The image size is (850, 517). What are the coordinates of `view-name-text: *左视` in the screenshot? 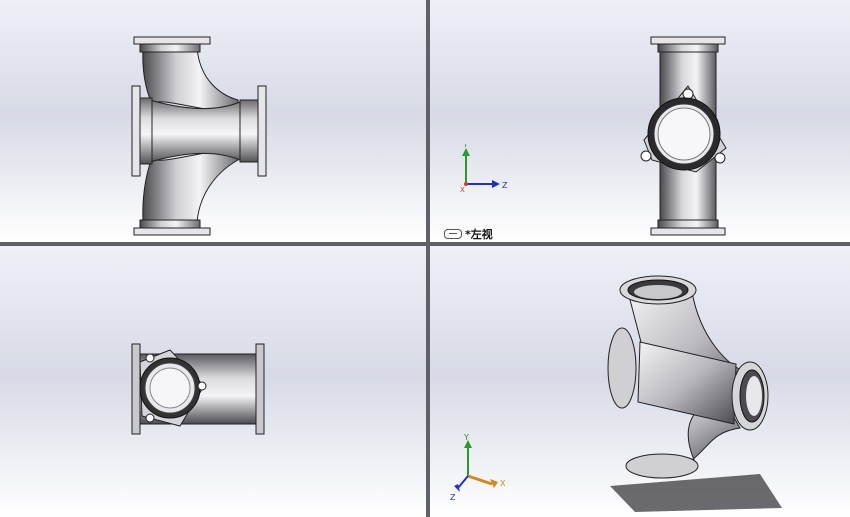 It's located at (479, 234).